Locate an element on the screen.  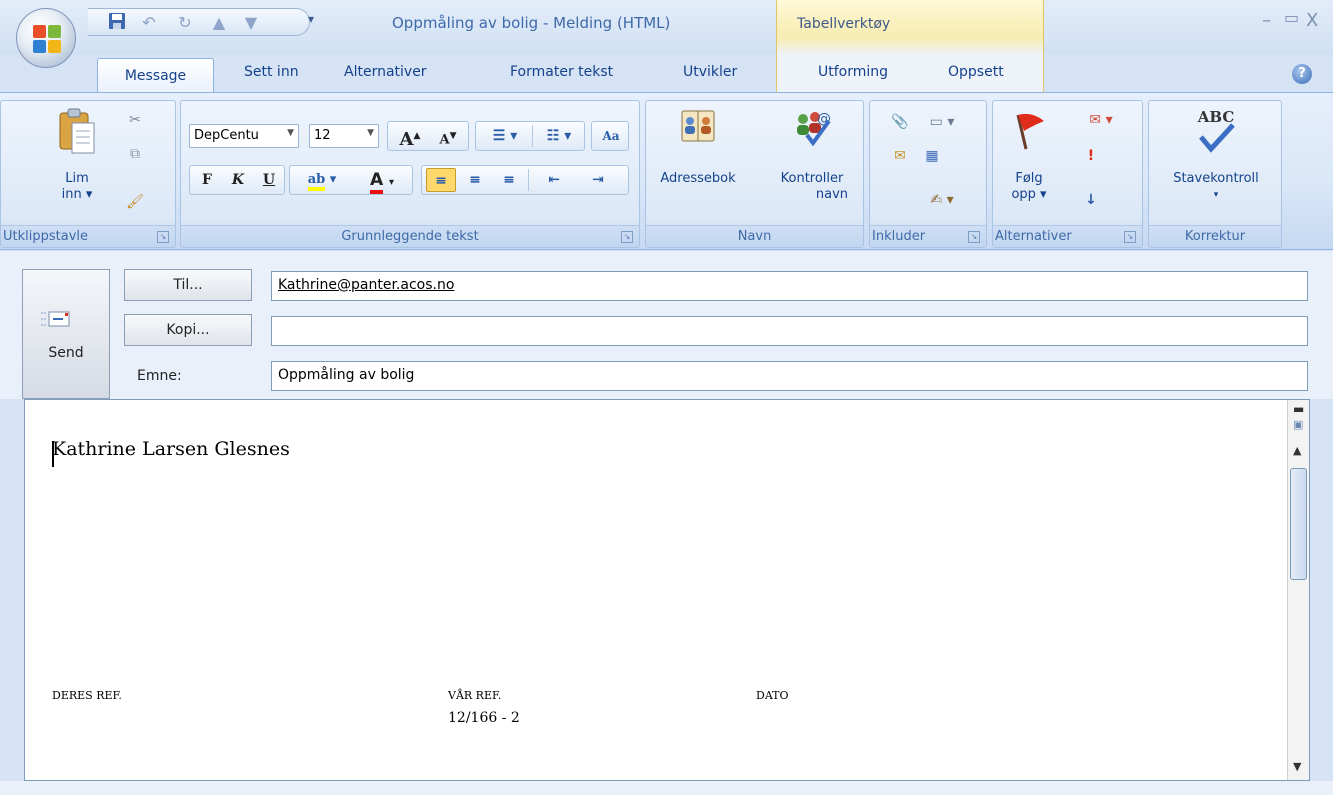
subject-field: Oppmåling av bolig is located at coordinates (789, 376).